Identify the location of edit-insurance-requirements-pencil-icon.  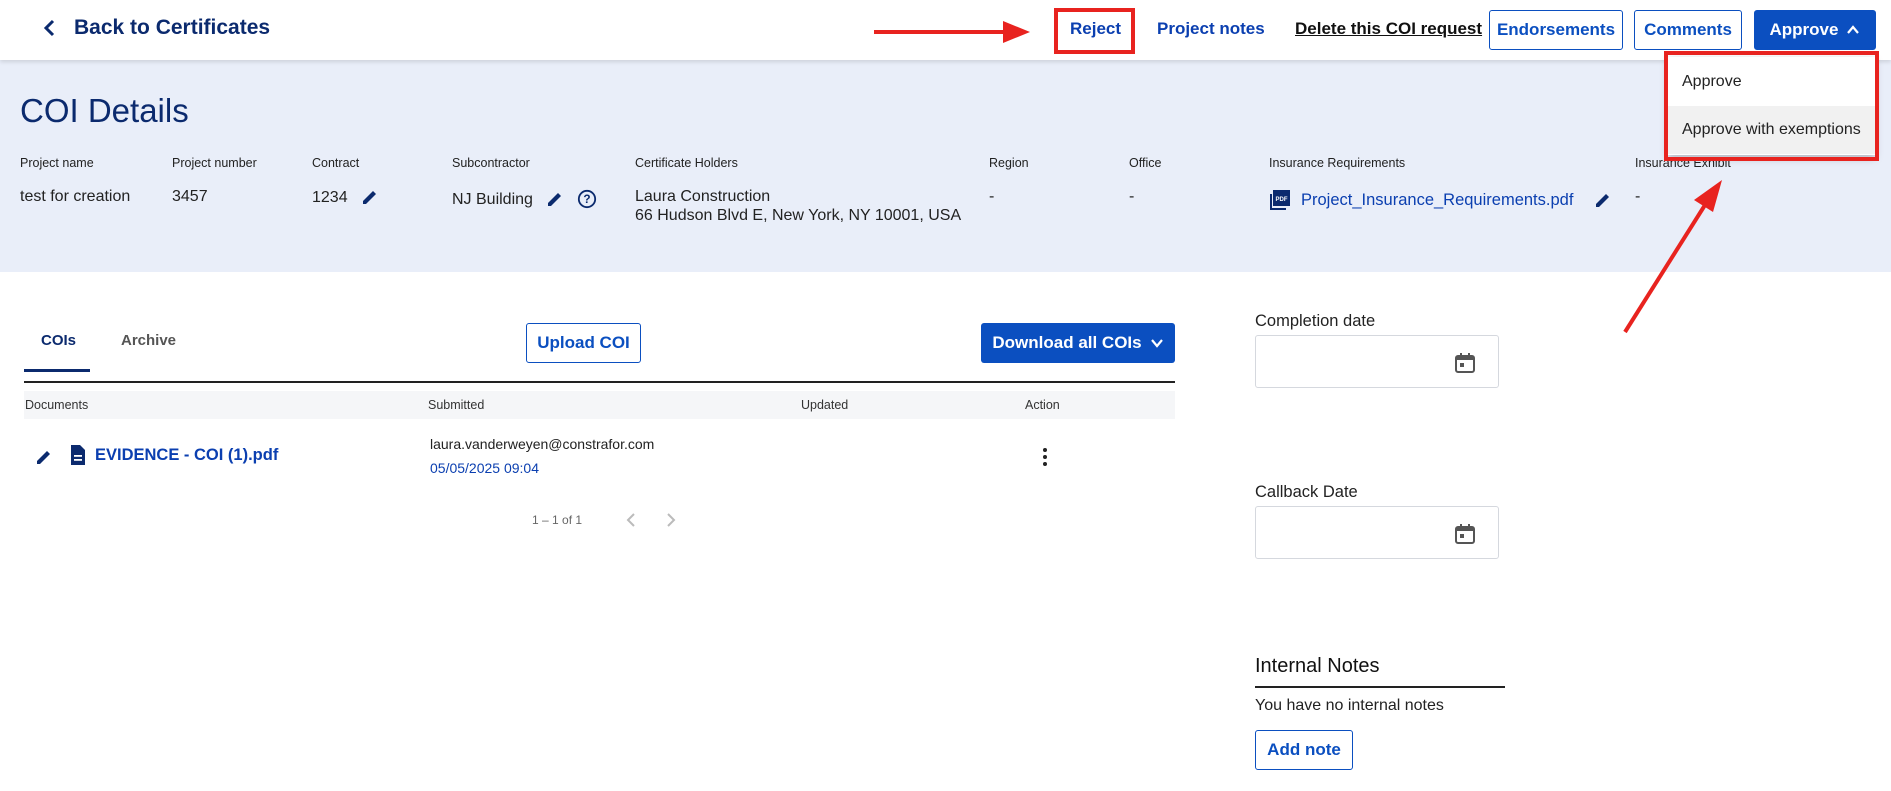
(1603, 200).